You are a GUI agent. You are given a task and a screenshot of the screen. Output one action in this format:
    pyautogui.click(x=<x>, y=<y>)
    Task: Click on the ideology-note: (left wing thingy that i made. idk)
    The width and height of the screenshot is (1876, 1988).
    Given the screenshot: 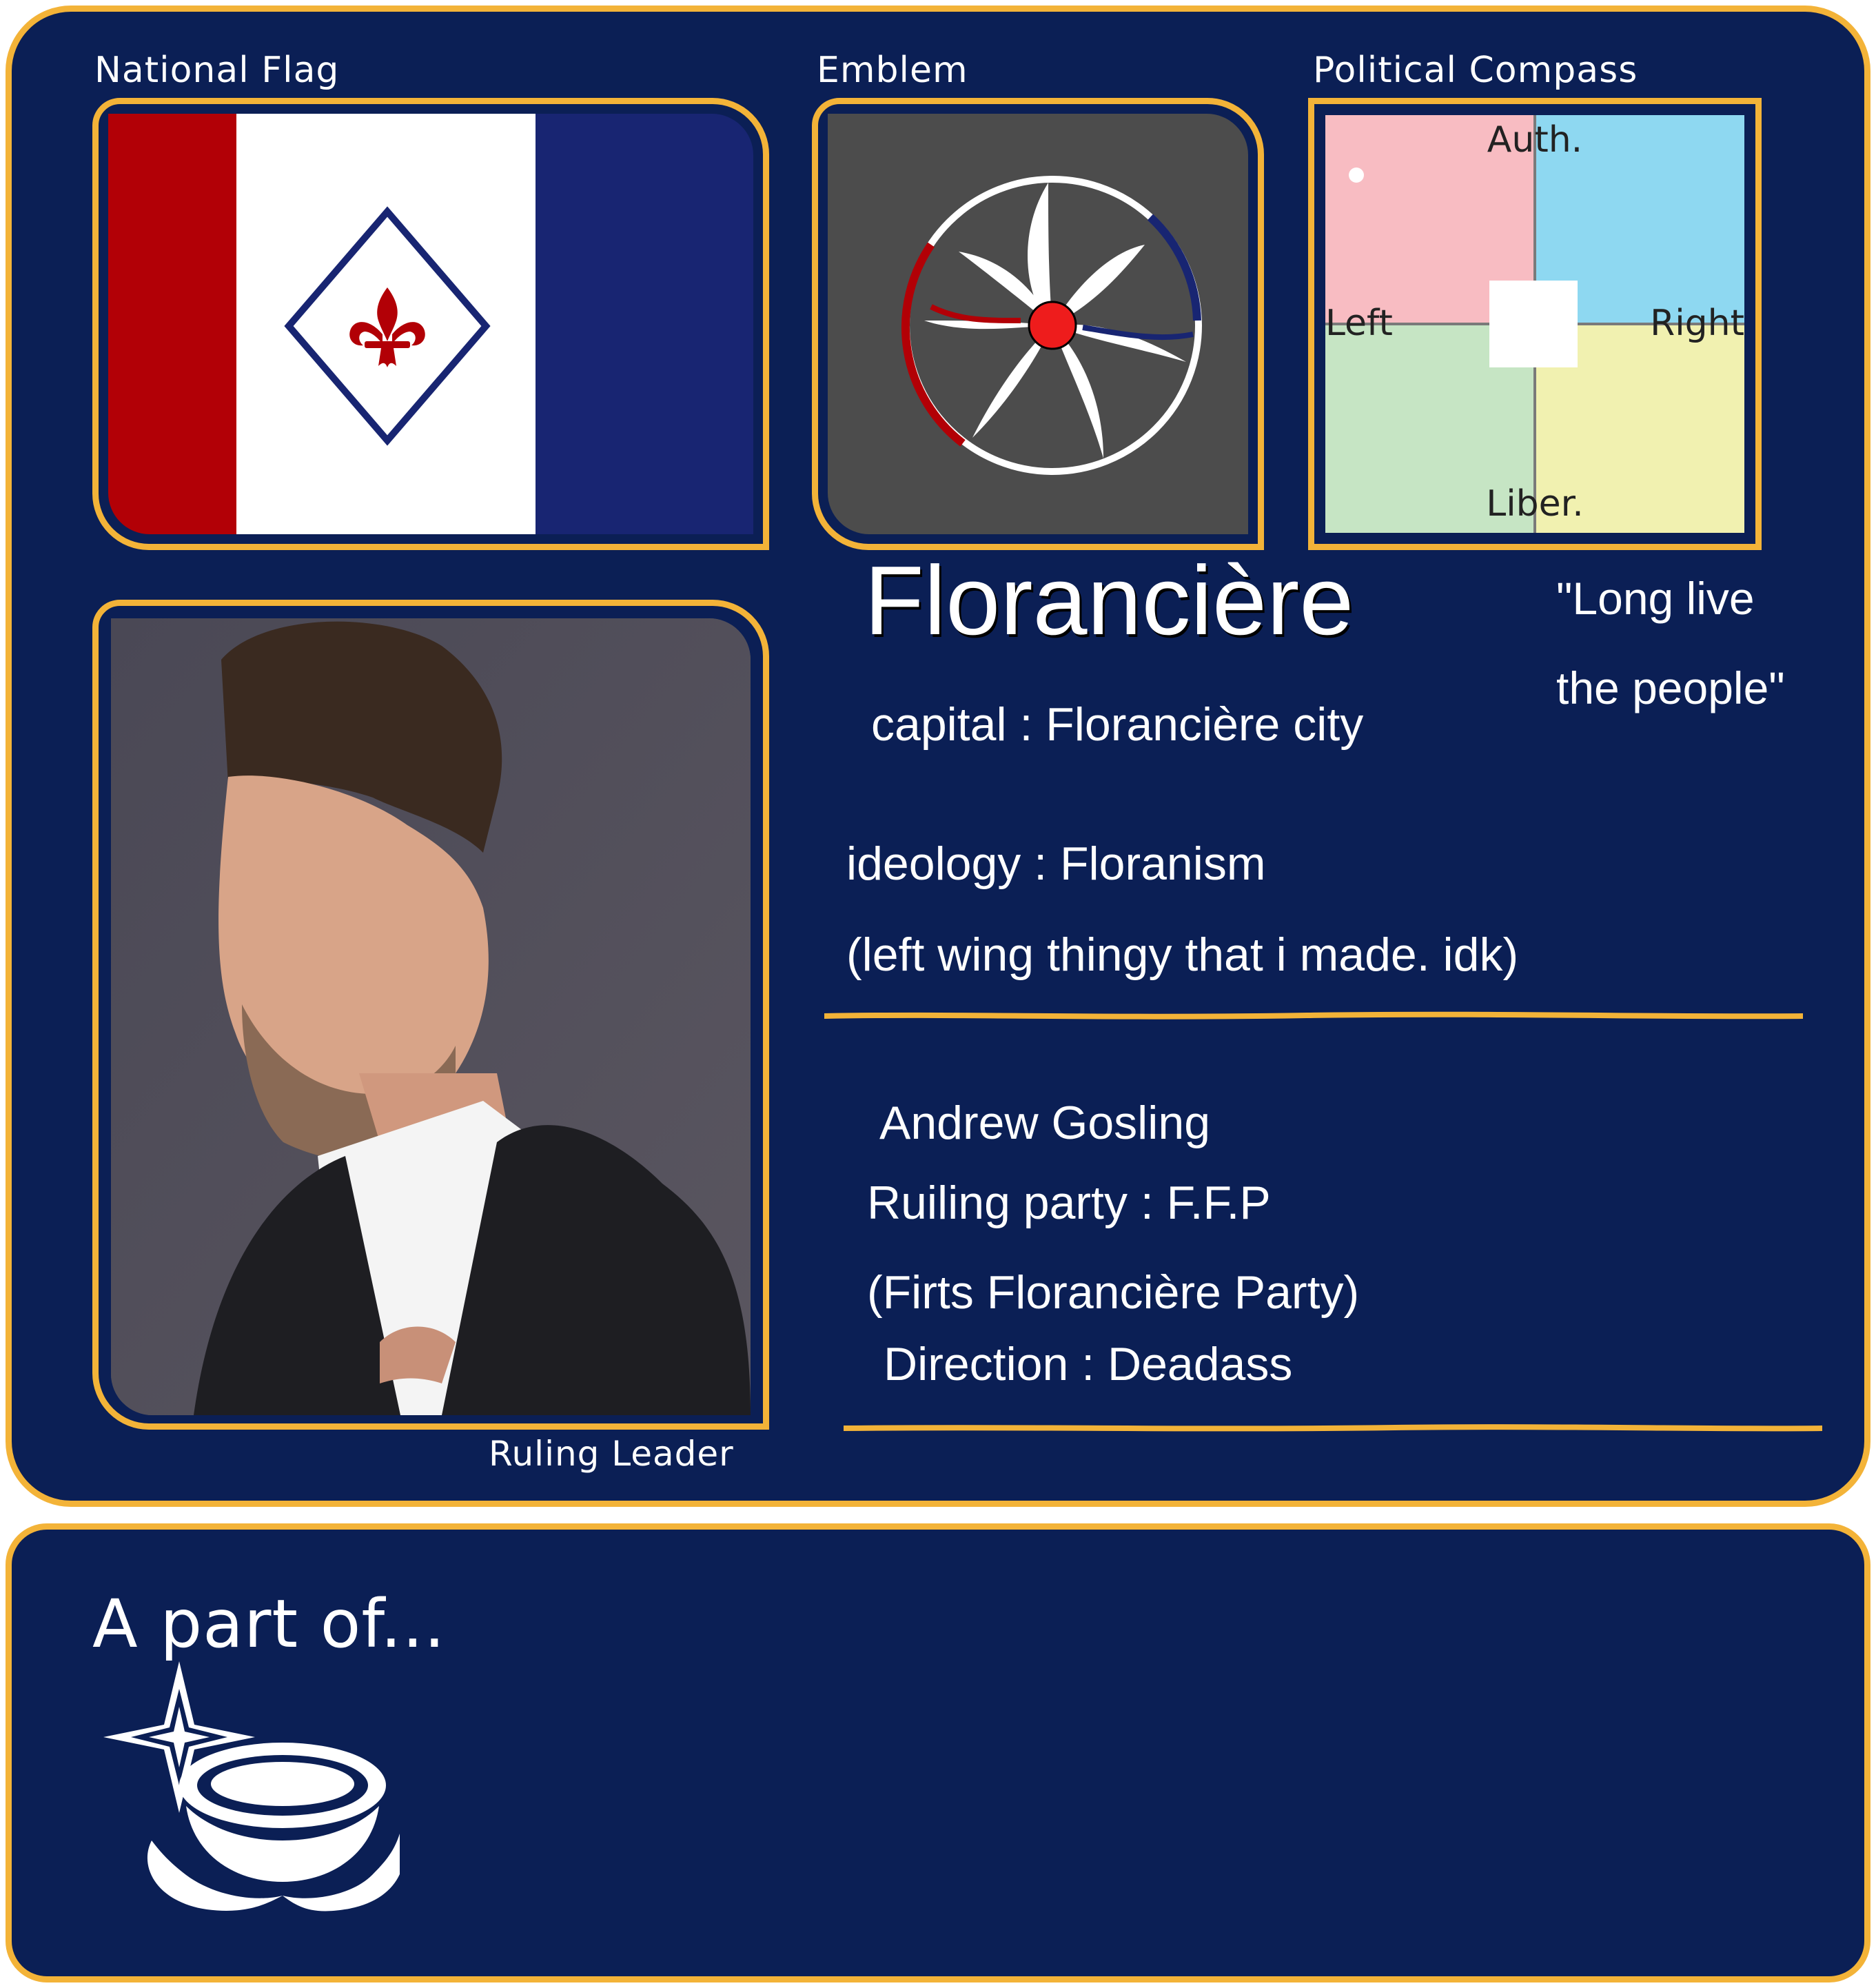 What is the action you would take?
    pyautogui.click(x=1182, y=955)
    